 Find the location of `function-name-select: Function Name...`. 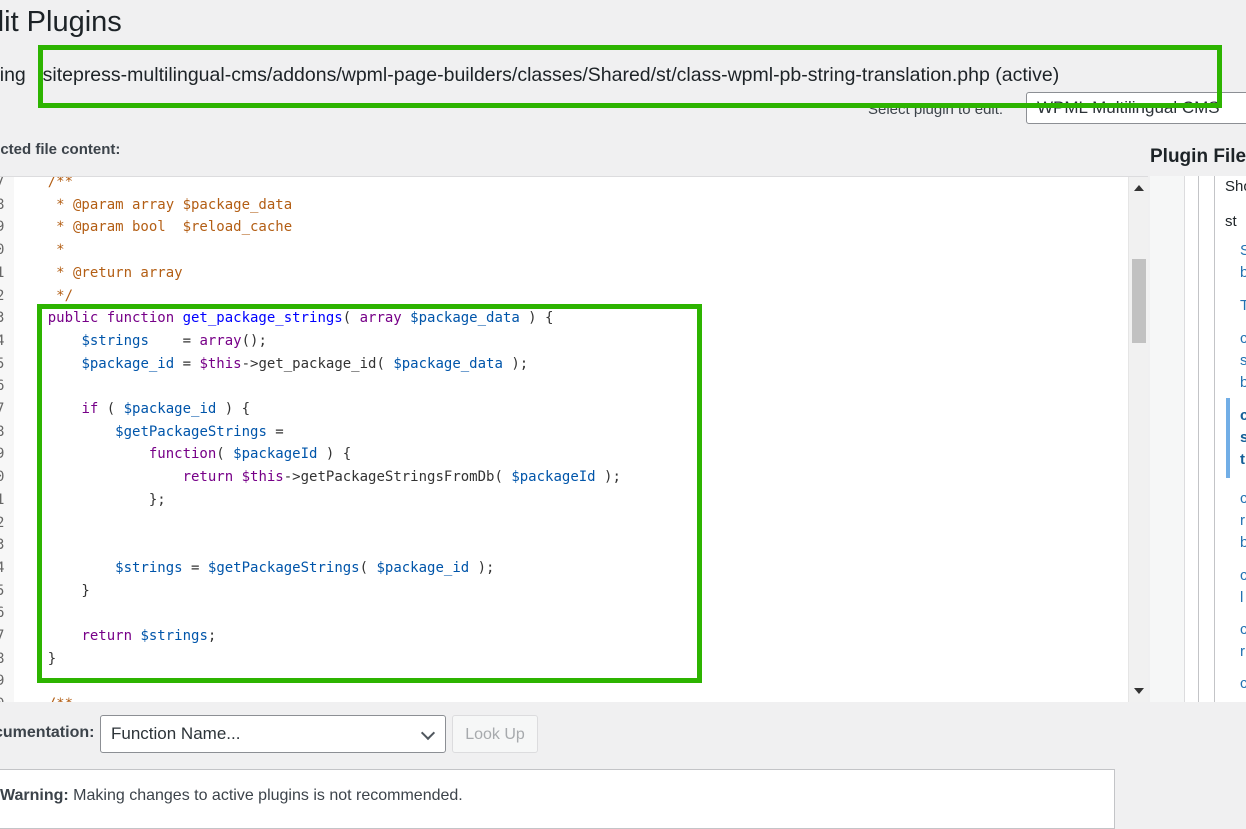

function-name-select: Function Name... is located at coordinates (273, 734).